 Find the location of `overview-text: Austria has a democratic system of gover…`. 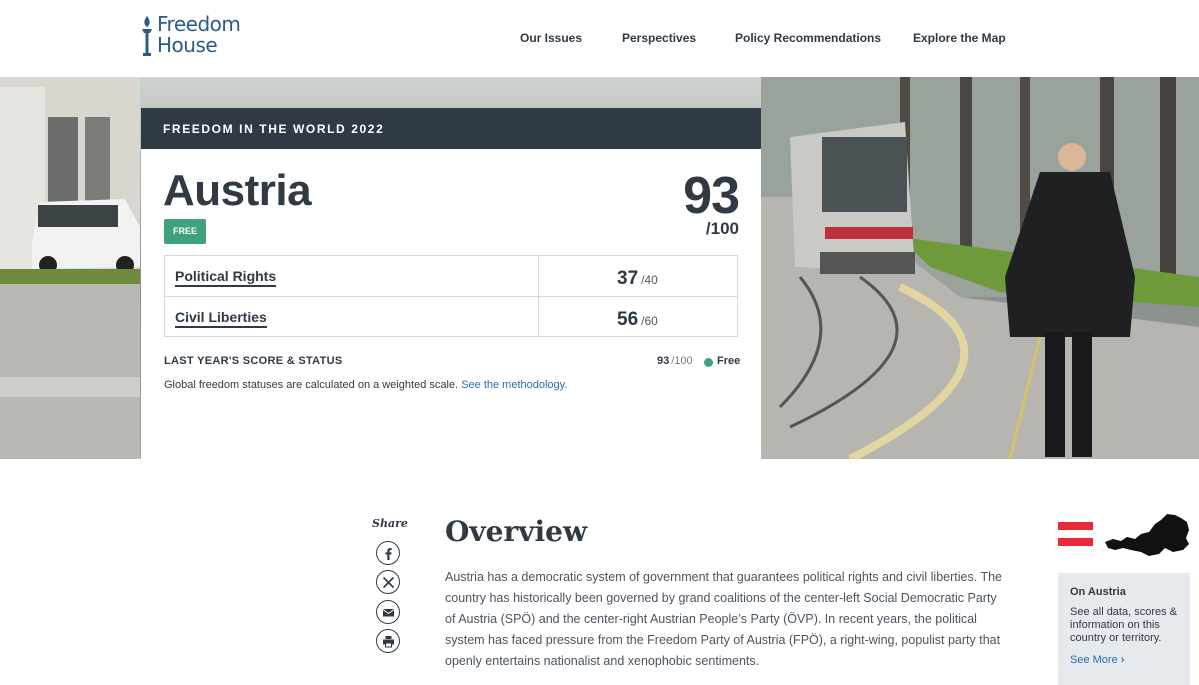

overview-text: Austria has a democratic system of gover… is located at coordinates (723, 619).